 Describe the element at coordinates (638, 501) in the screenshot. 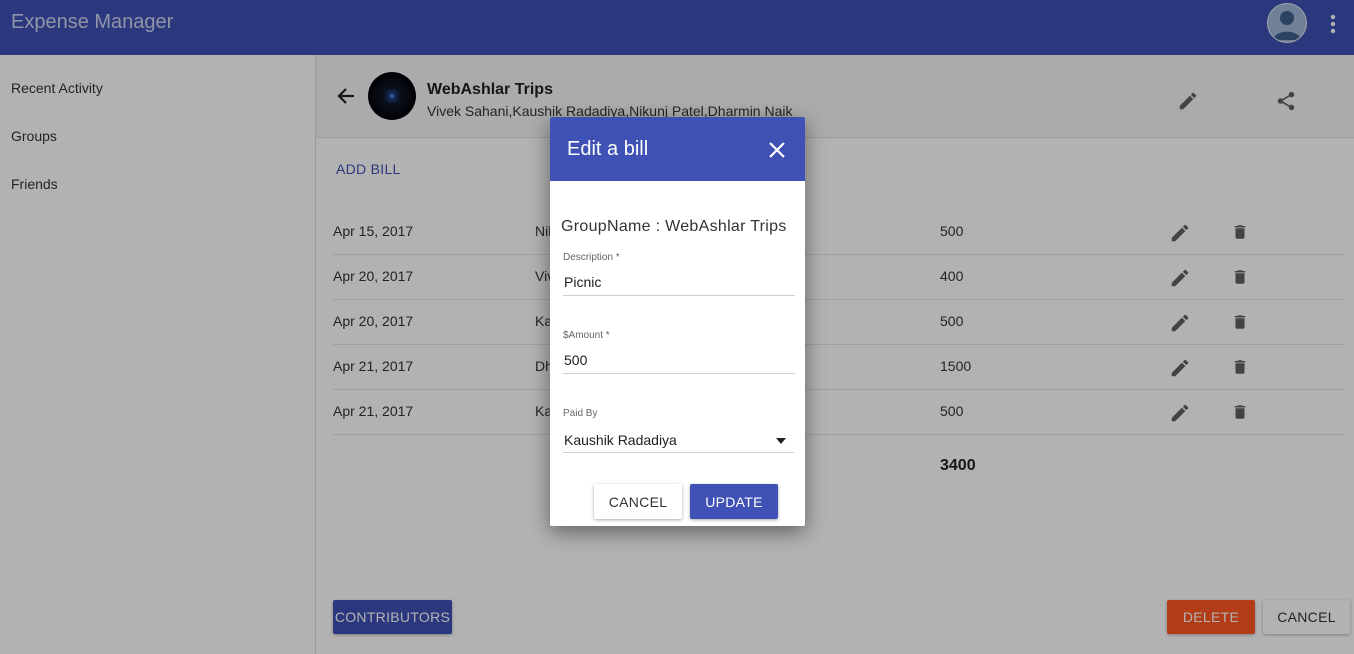

I see `dialog-cancel-button: CANCEL` at that location.